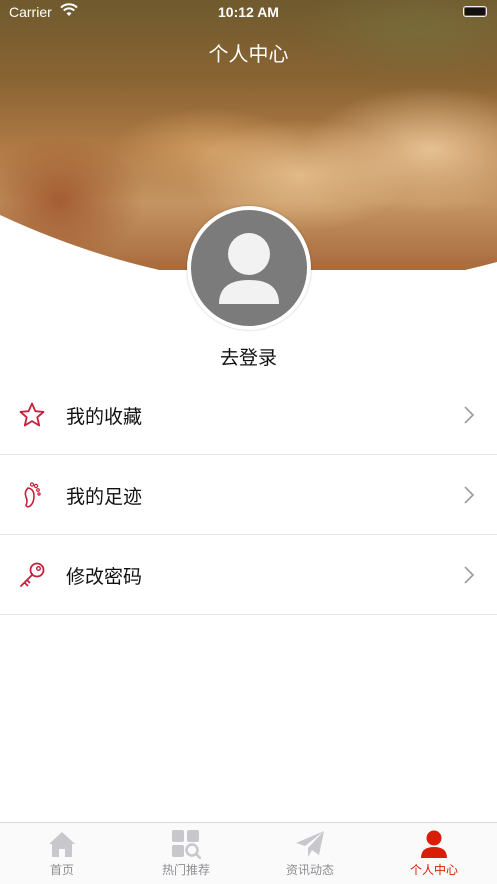  Describe the element at coordinates (185, 870) in the screenshot. I see `tab-label: 热门推荐` at that location.